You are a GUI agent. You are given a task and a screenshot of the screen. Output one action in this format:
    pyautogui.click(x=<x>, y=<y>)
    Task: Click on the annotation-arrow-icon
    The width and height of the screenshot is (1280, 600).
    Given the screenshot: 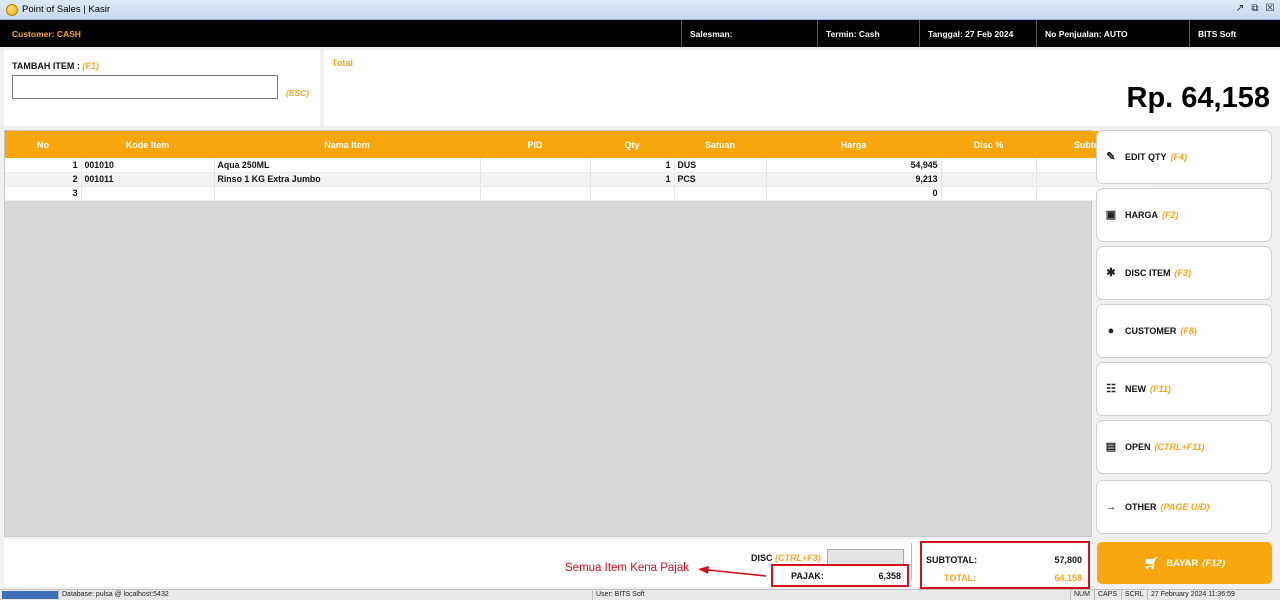 What is the action you would take?
    pyautogui.click(x=732, y=571)
    